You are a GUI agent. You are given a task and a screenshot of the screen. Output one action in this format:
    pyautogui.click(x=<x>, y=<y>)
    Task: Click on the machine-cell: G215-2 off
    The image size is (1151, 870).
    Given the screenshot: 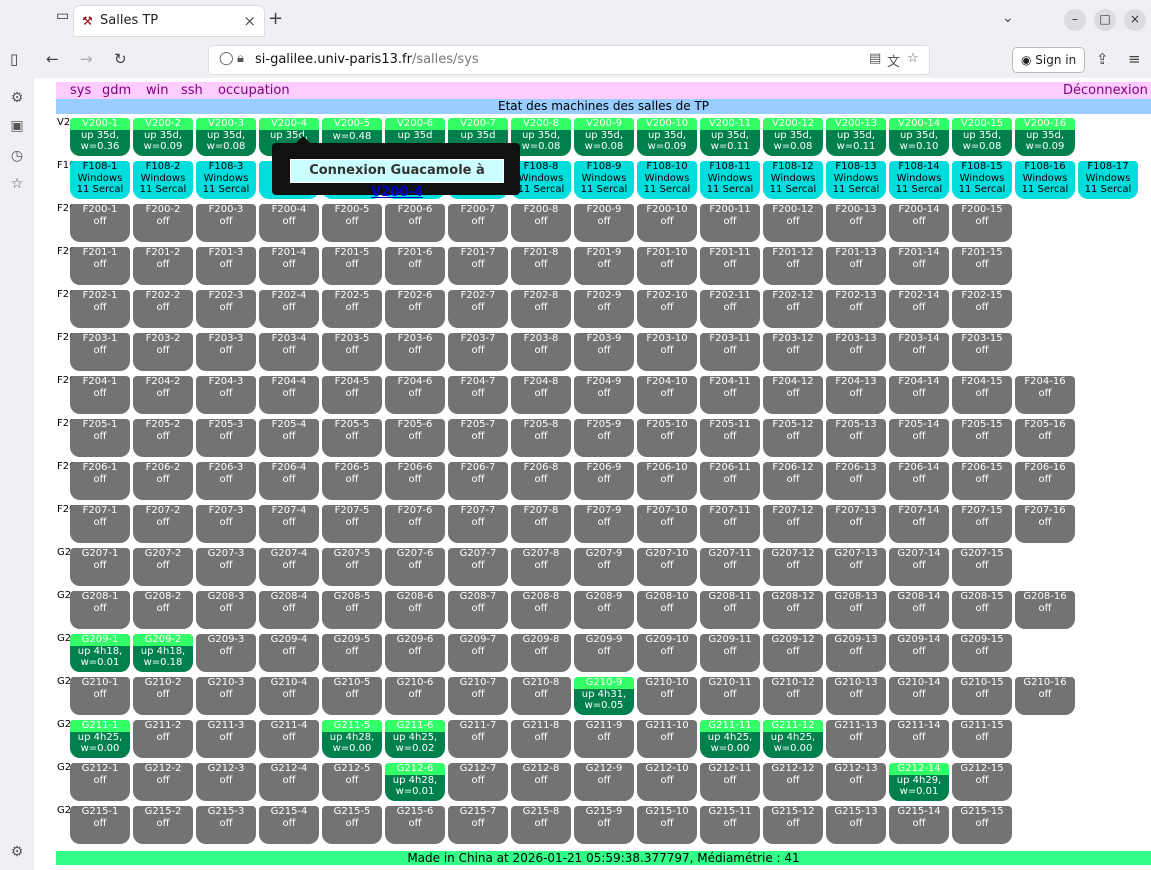 What is the action you would take?
    pyautogui.click(x=163, y=825)
    